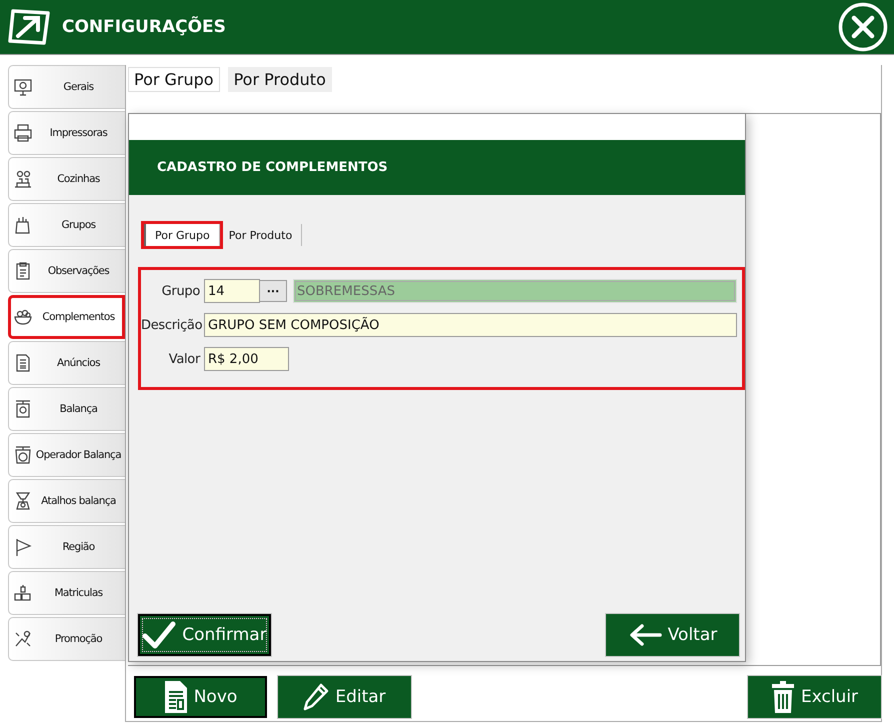 The image size is (894, 726). What do you see at coordinates (344, 697) in the screenshot?
I see `edit-button: Editar` at bounding box center [344, 697].